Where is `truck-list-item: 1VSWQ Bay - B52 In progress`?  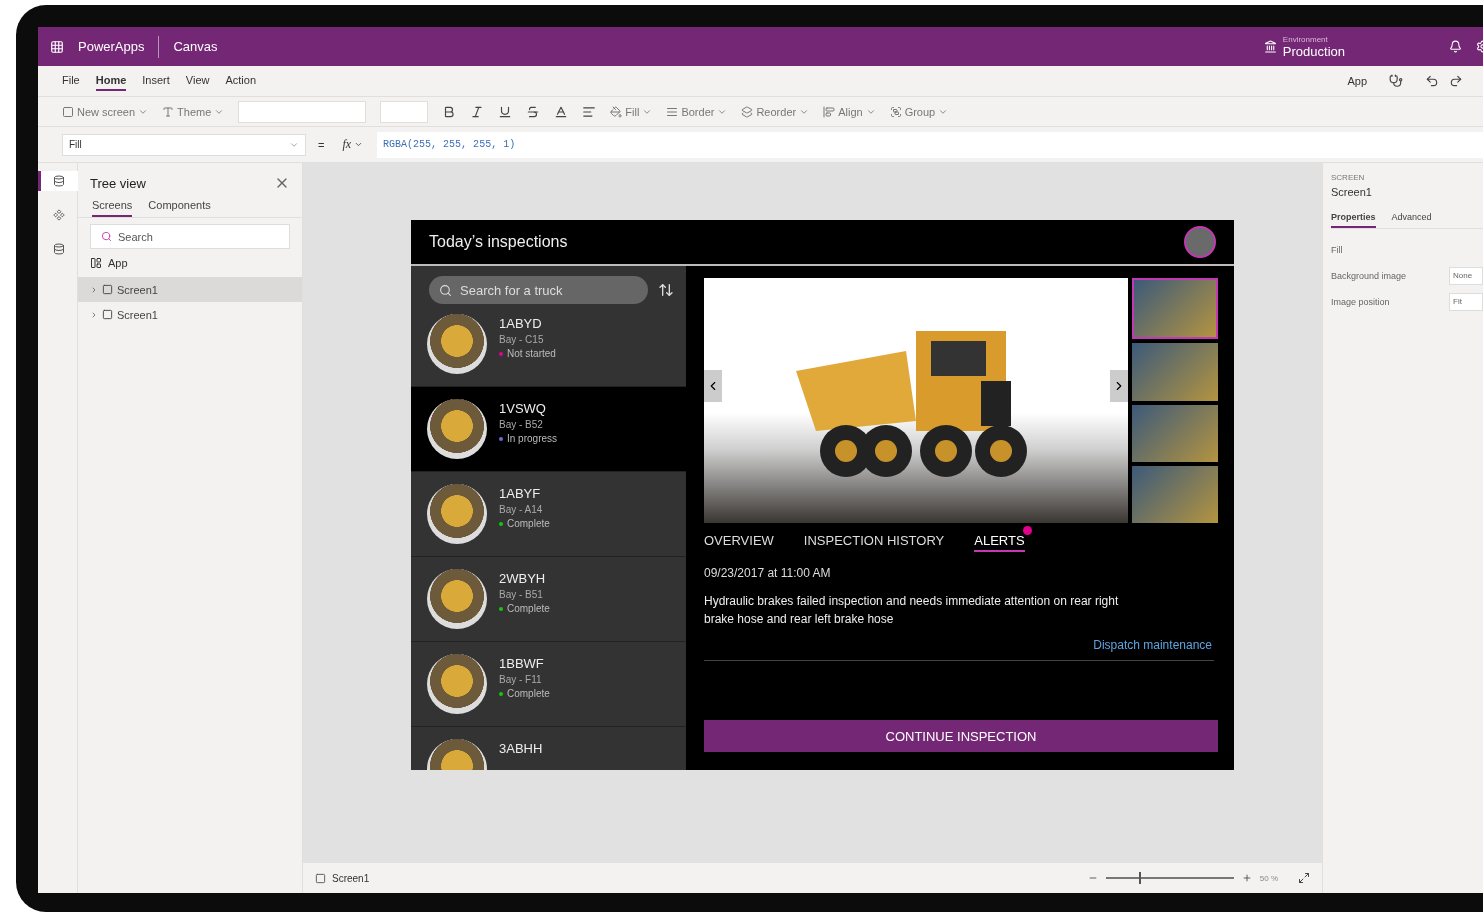 truck-list-item: 1VSWQ Bay - B52 In progress is located at coordinates (548, 429).